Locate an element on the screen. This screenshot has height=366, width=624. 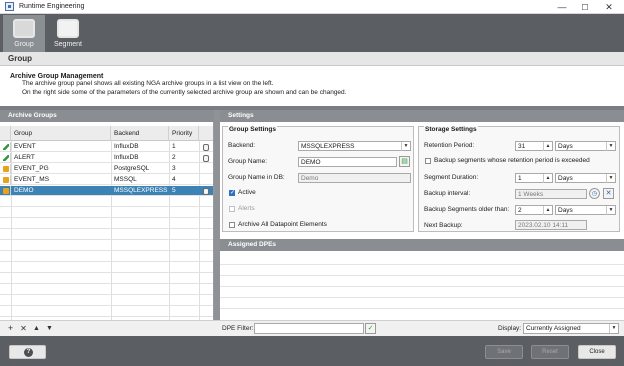
reset-button: Reset is located at coordinates (550, 352).